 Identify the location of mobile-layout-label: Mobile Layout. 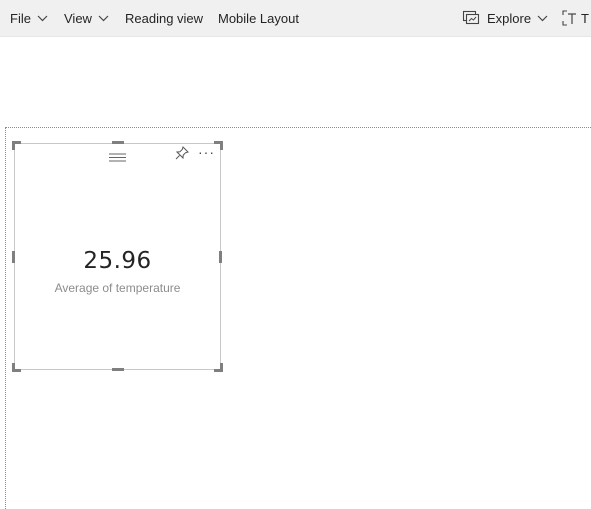
(258, 18).